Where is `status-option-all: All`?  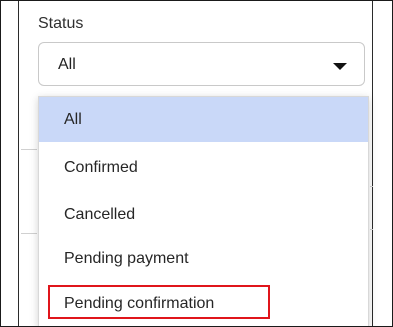 status-option-all: All is located at coordinates (203, 119).